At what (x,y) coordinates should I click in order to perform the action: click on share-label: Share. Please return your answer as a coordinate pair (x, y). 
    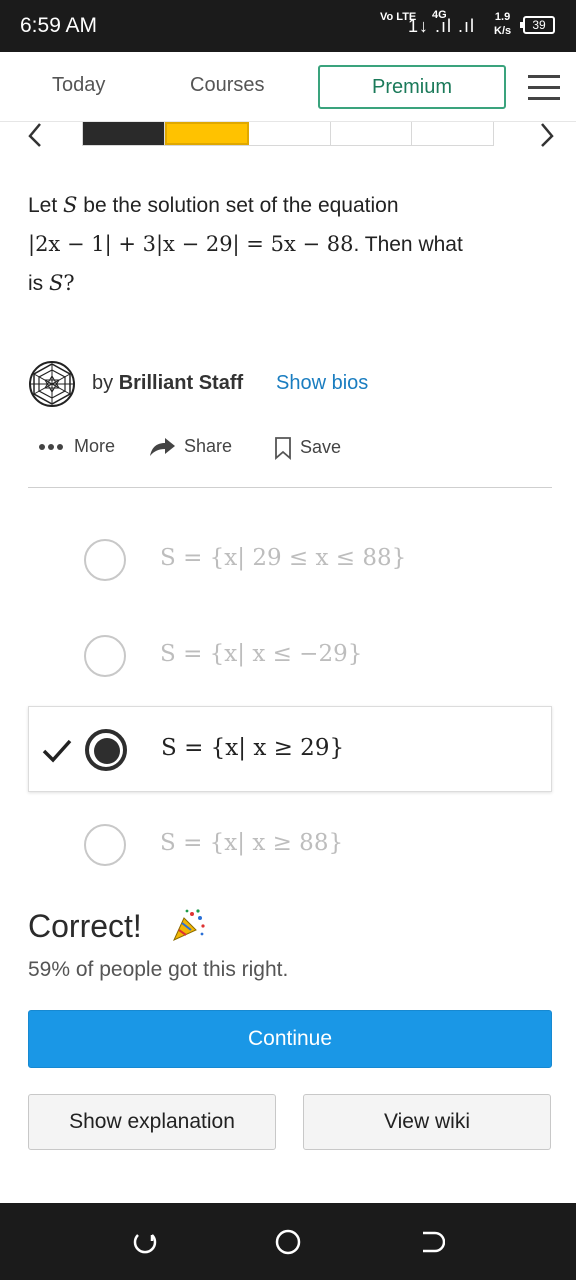
    Looking at the image, I should click on (208, 446).